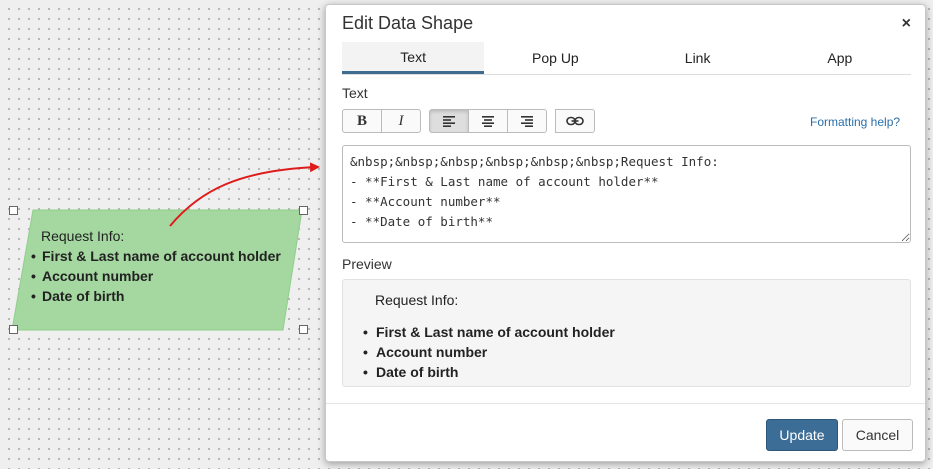  I want to click on align-right-icon, so click(527, 121).